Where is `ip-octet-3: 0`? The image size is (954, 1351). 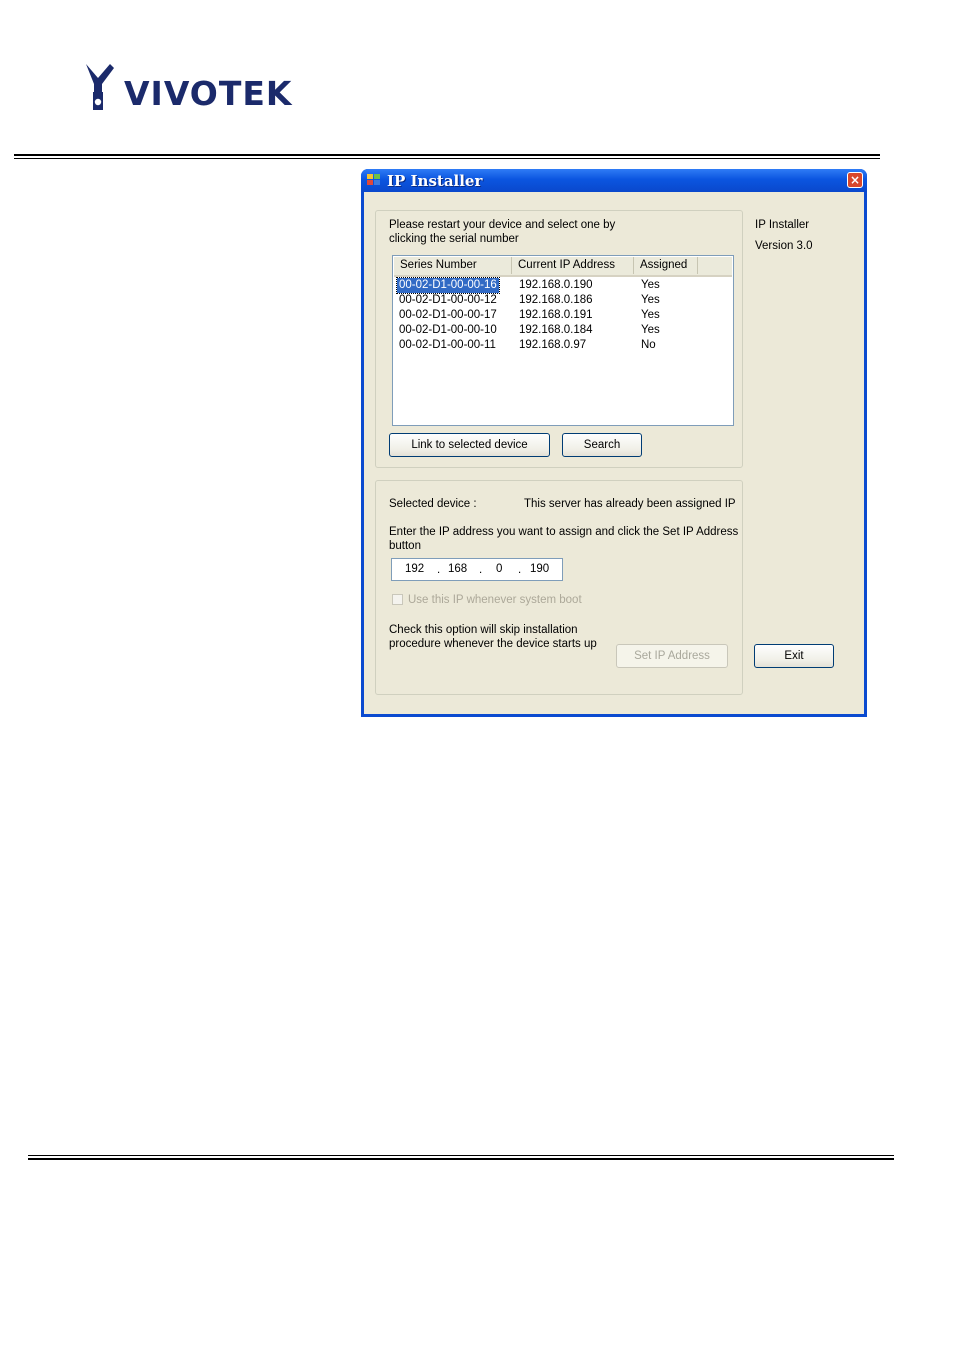 ip-octet-3: 0 is located at coordinates (499, 569).